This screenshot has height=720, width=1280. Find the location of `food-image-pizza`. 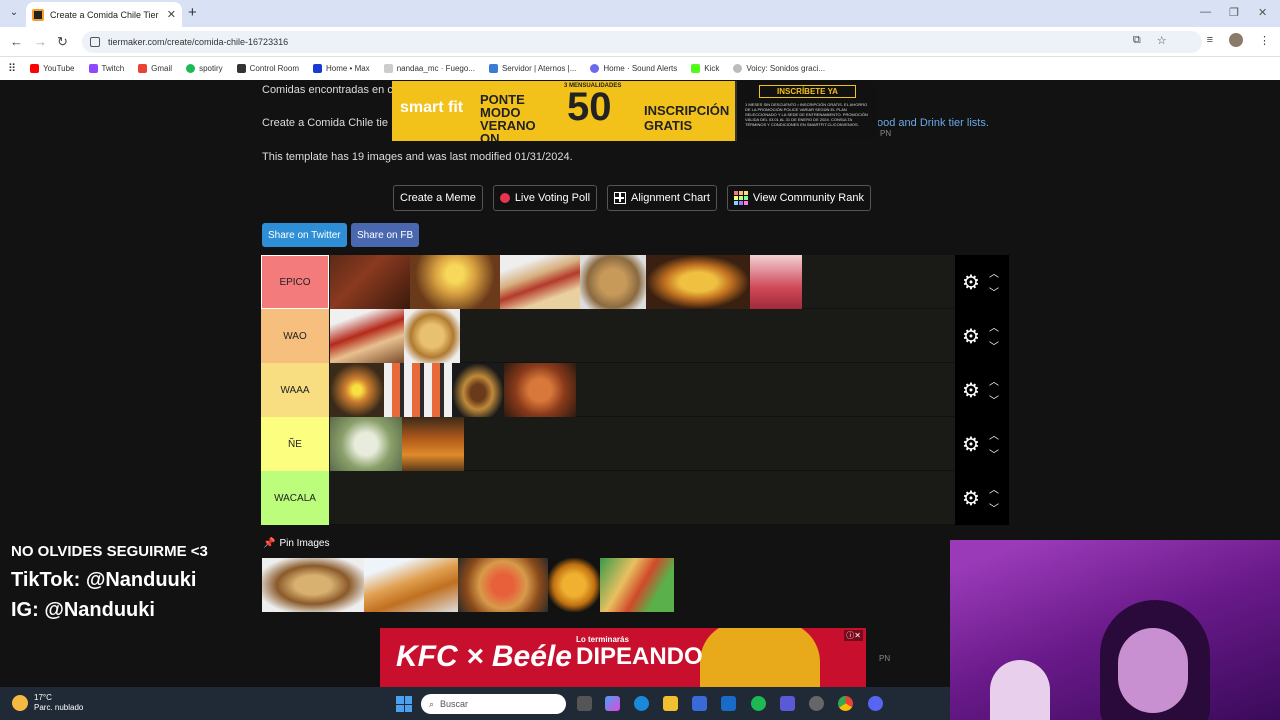

food-image-pizza is located at coordinates (503, 585).